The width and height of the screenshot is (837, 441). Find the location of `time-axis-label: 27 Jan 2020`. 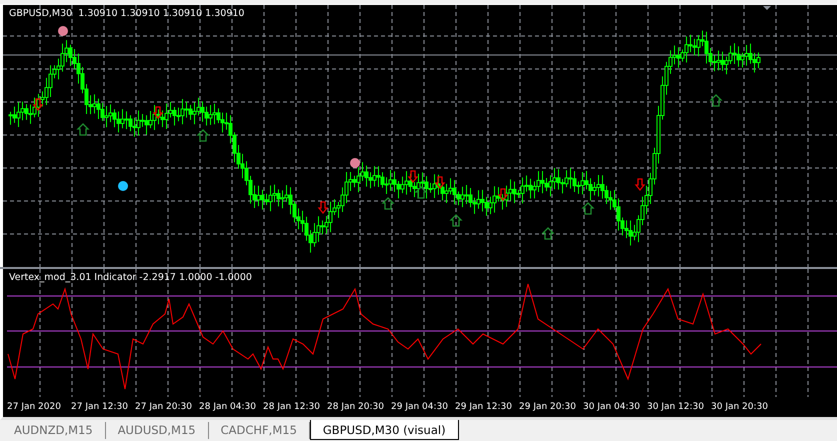

time-axis-label: 27 Jan 2020 is located at coordinates (34, 407).